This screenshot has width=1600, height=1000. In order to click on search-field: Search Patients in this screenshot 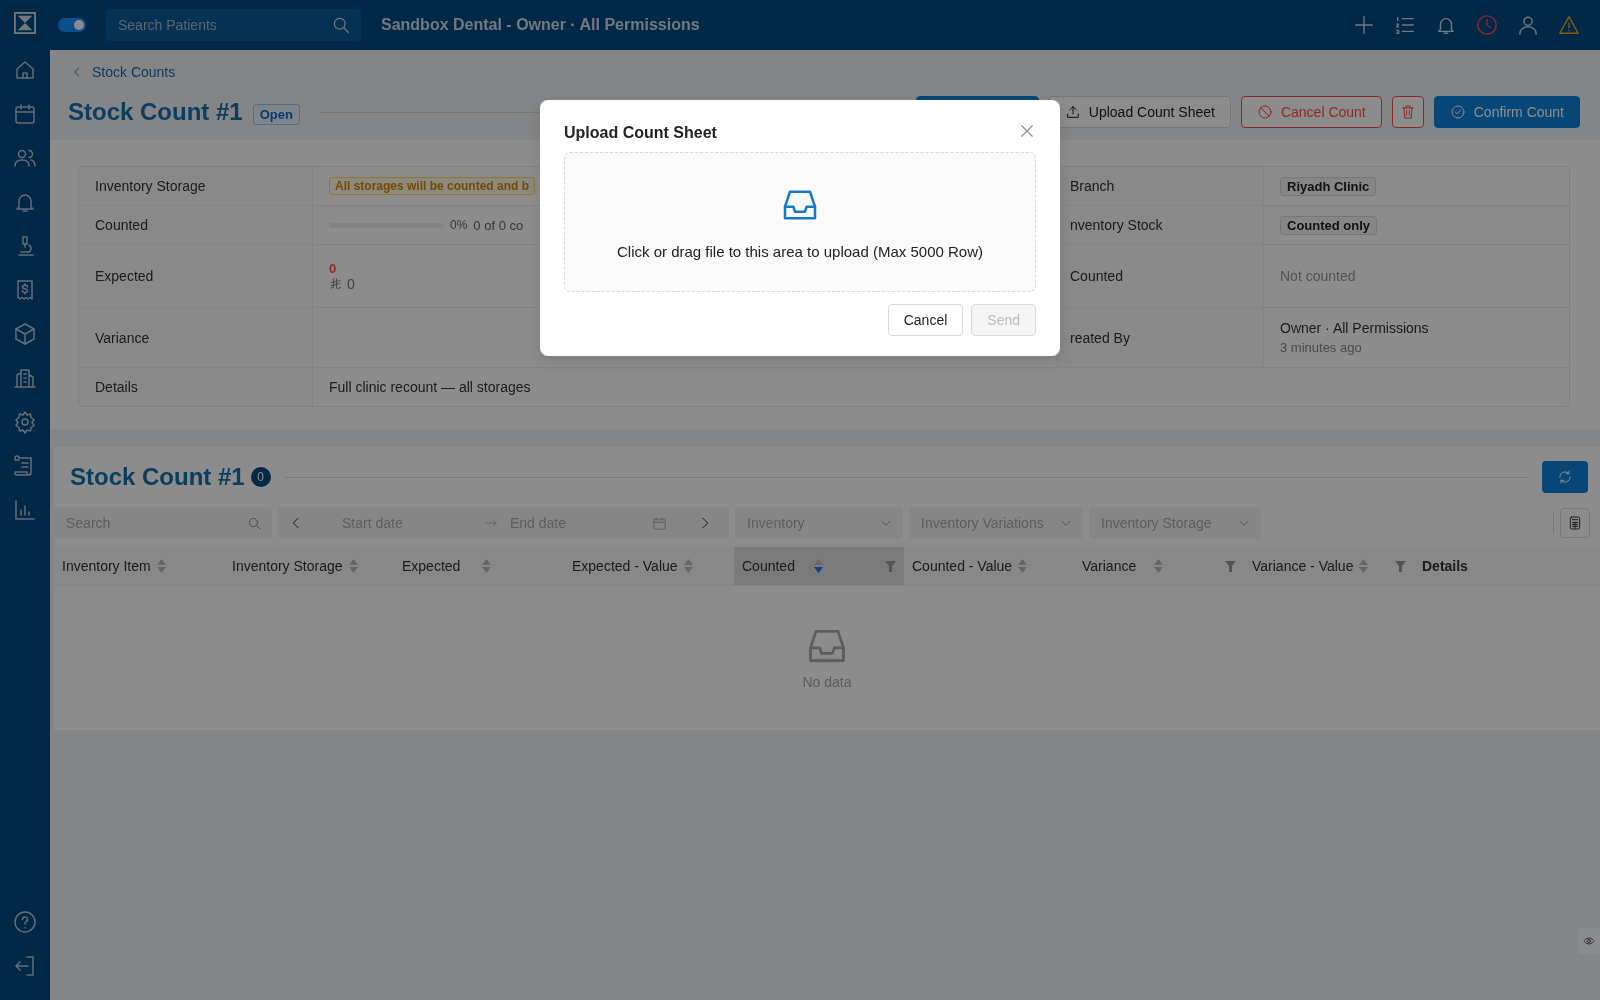, I will do `click(223, 25)`.